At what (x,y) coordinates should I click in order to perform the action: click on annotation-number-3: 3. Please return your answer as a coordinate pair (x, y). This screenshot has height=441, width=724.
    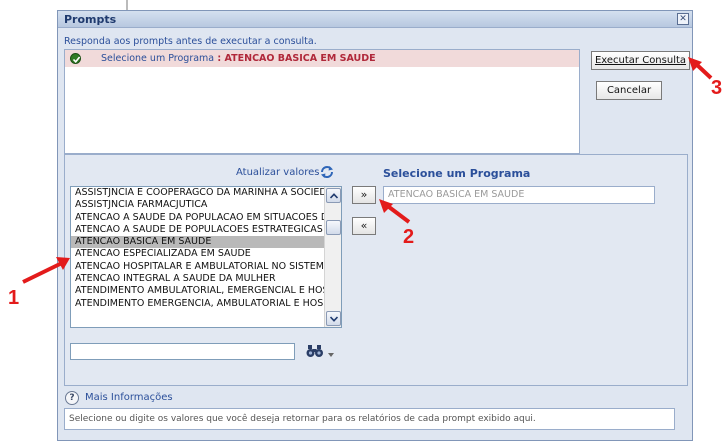
    Looking at the image, I should click on (717, 88).